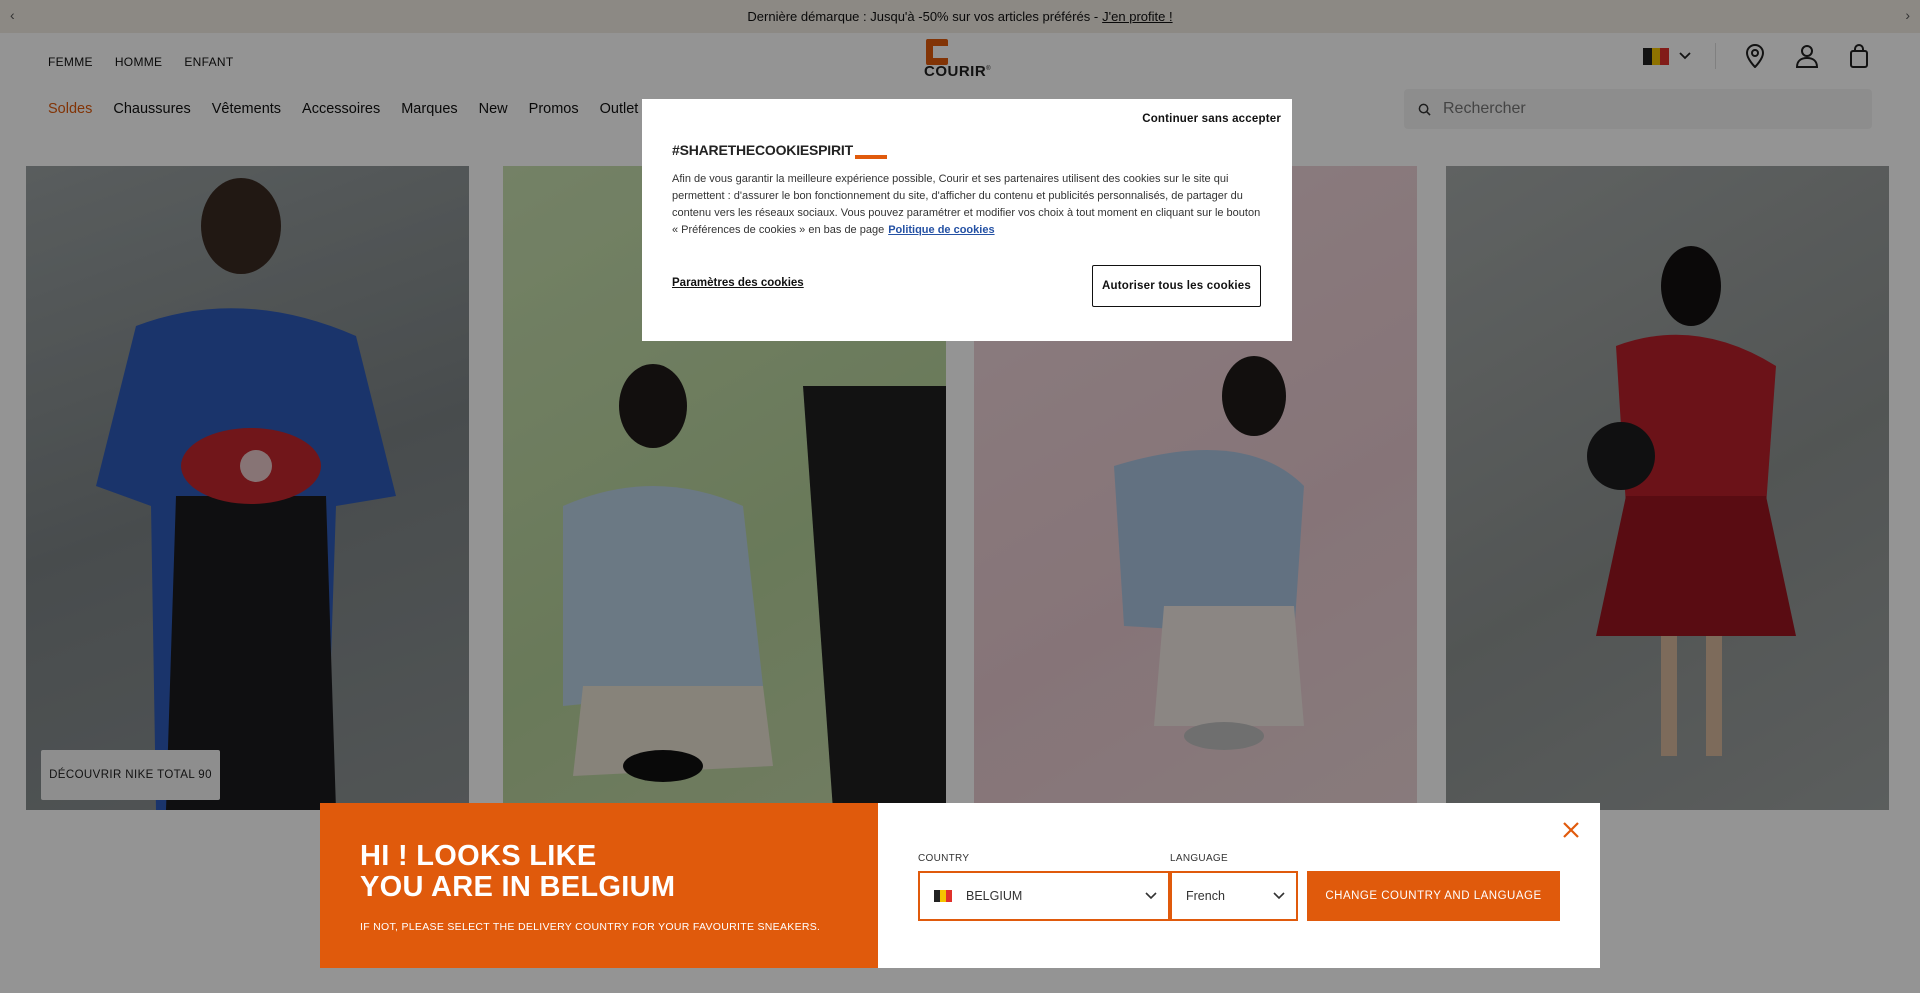 This screenshot has width=1920, height=993. I want to click on language-label: LANGUAGE, so click(1199, 858).